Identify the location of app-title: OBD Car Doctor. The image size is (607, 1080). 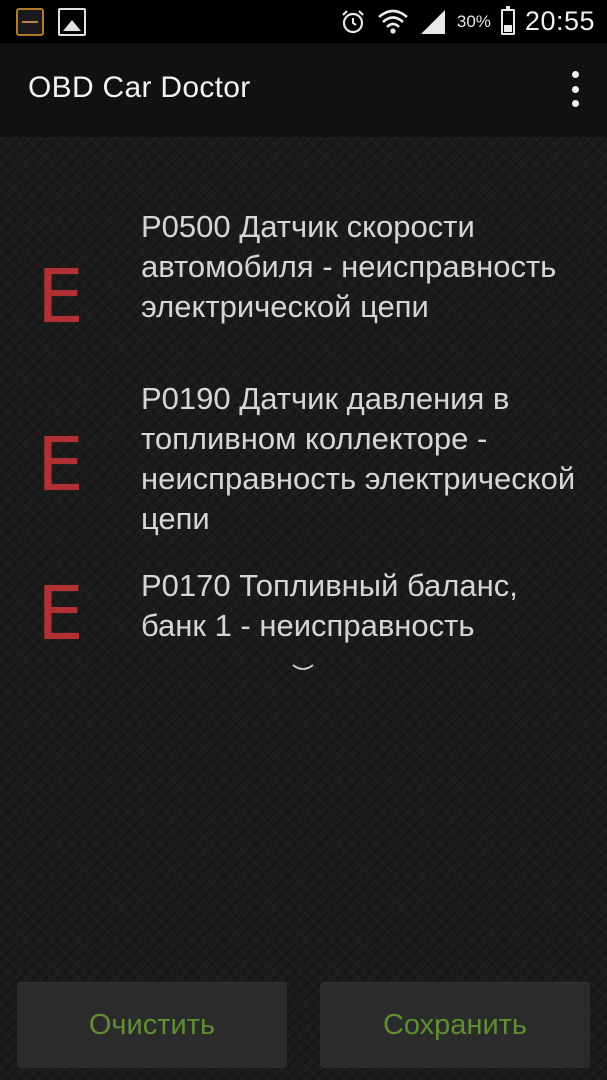
(139, 87).